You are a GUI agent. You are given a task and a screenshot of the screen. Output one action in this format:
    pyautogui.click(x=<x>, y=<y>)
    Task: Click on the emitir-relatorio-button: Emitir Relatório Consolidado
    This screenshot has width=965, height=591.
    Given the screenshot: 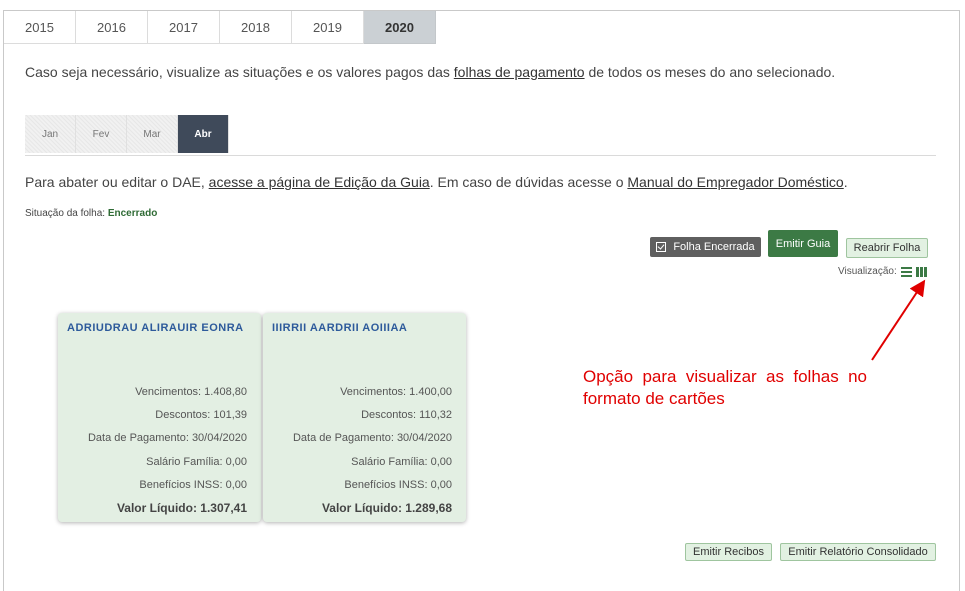 What is the action you would take?
    pyautogui.click(x=858, y=552)
    